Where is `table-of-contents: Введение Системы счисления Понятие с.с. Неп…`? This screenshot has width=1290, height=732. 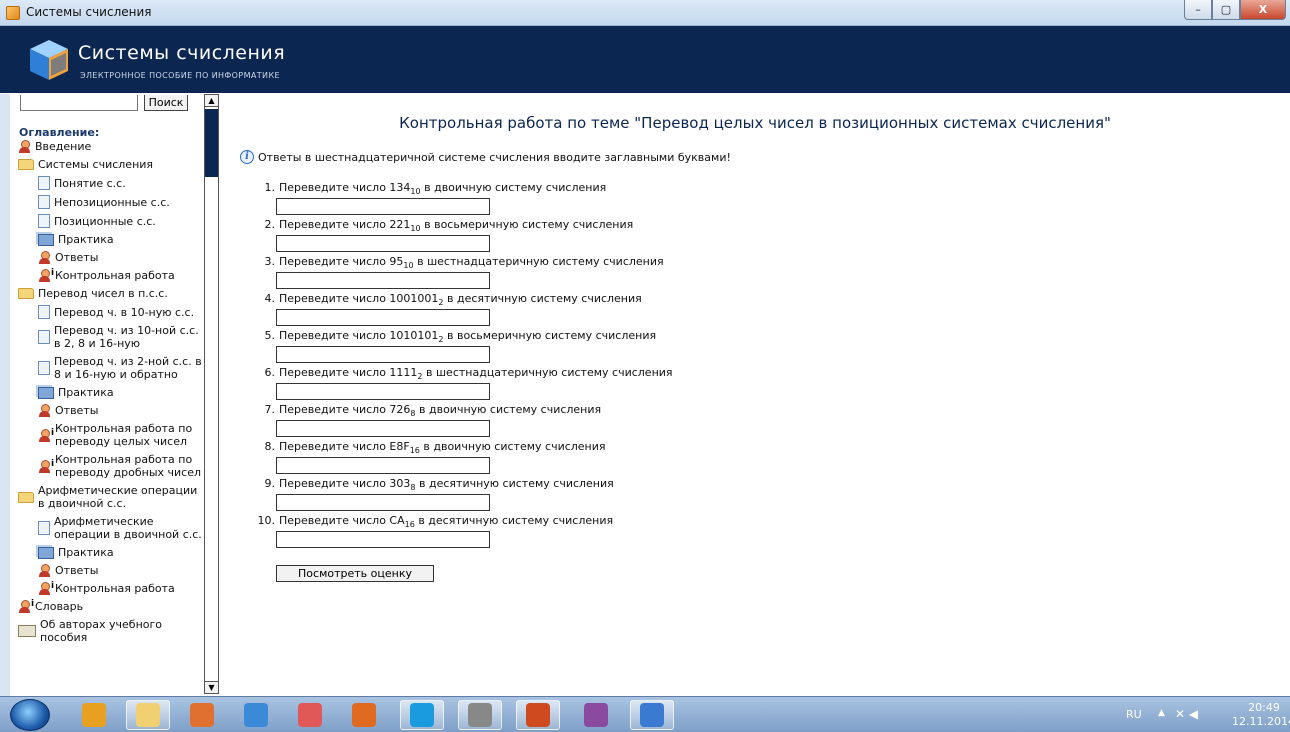 table-of-contents: Введение Системы счисления Понятие с.с. Неп… is located at coordinates (111, 394).